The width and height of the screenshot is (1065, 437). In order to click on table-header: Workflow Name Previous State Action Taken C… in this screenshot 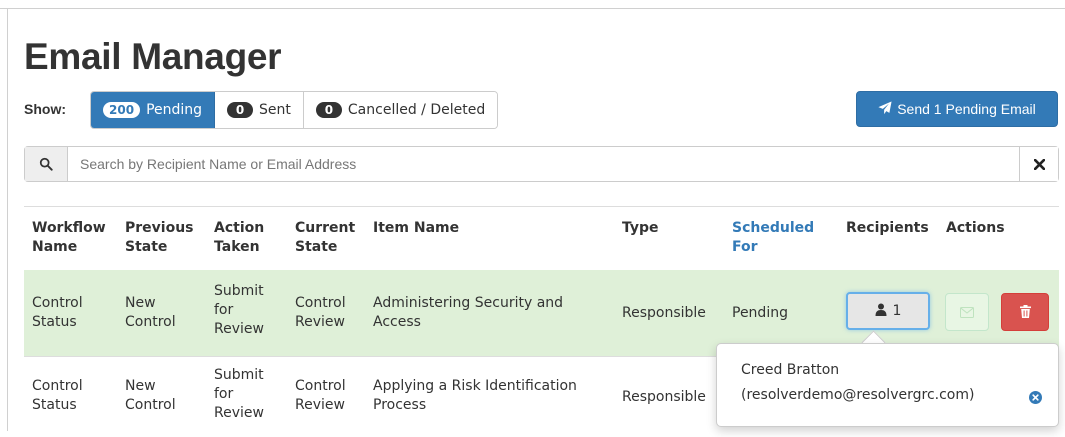, I will do `click(541, 239)`.